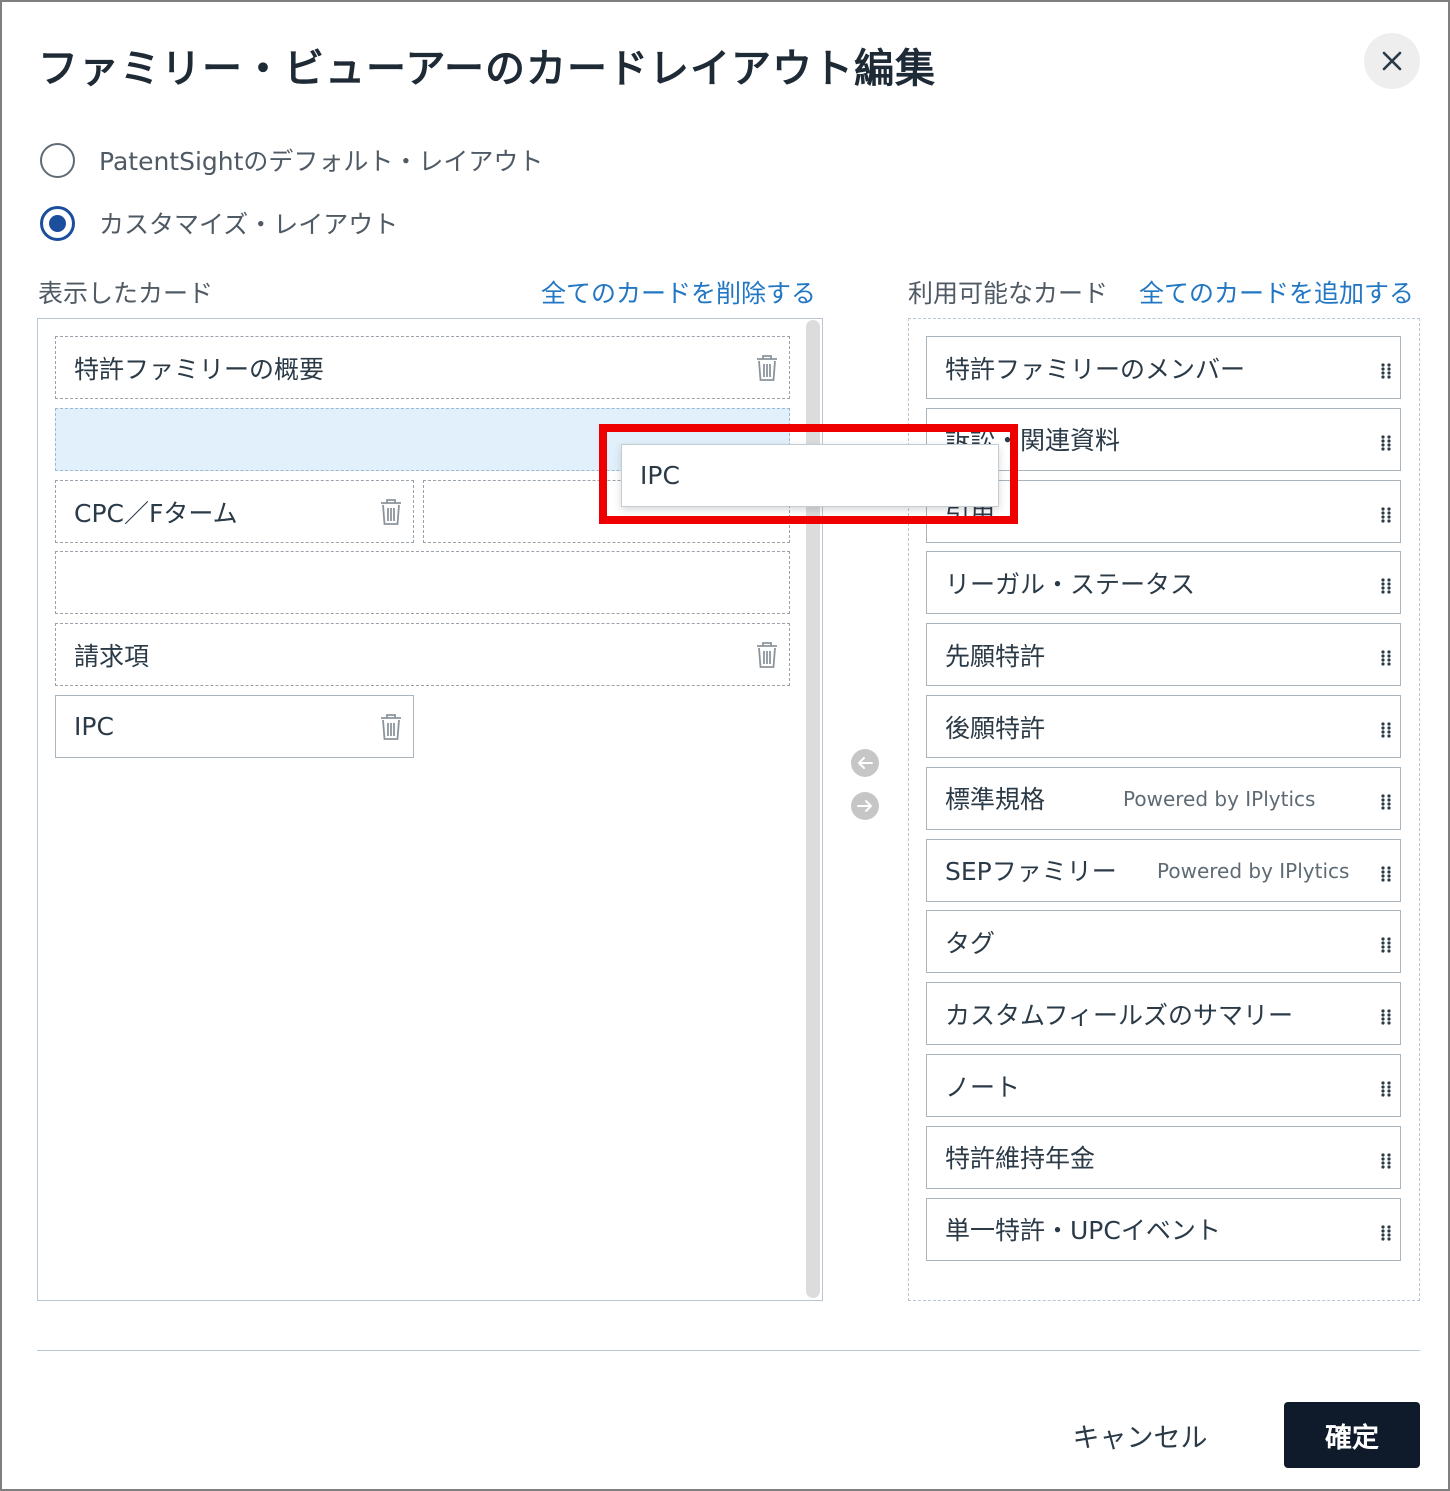  I want to click on highlight-box, so click(808, 474).